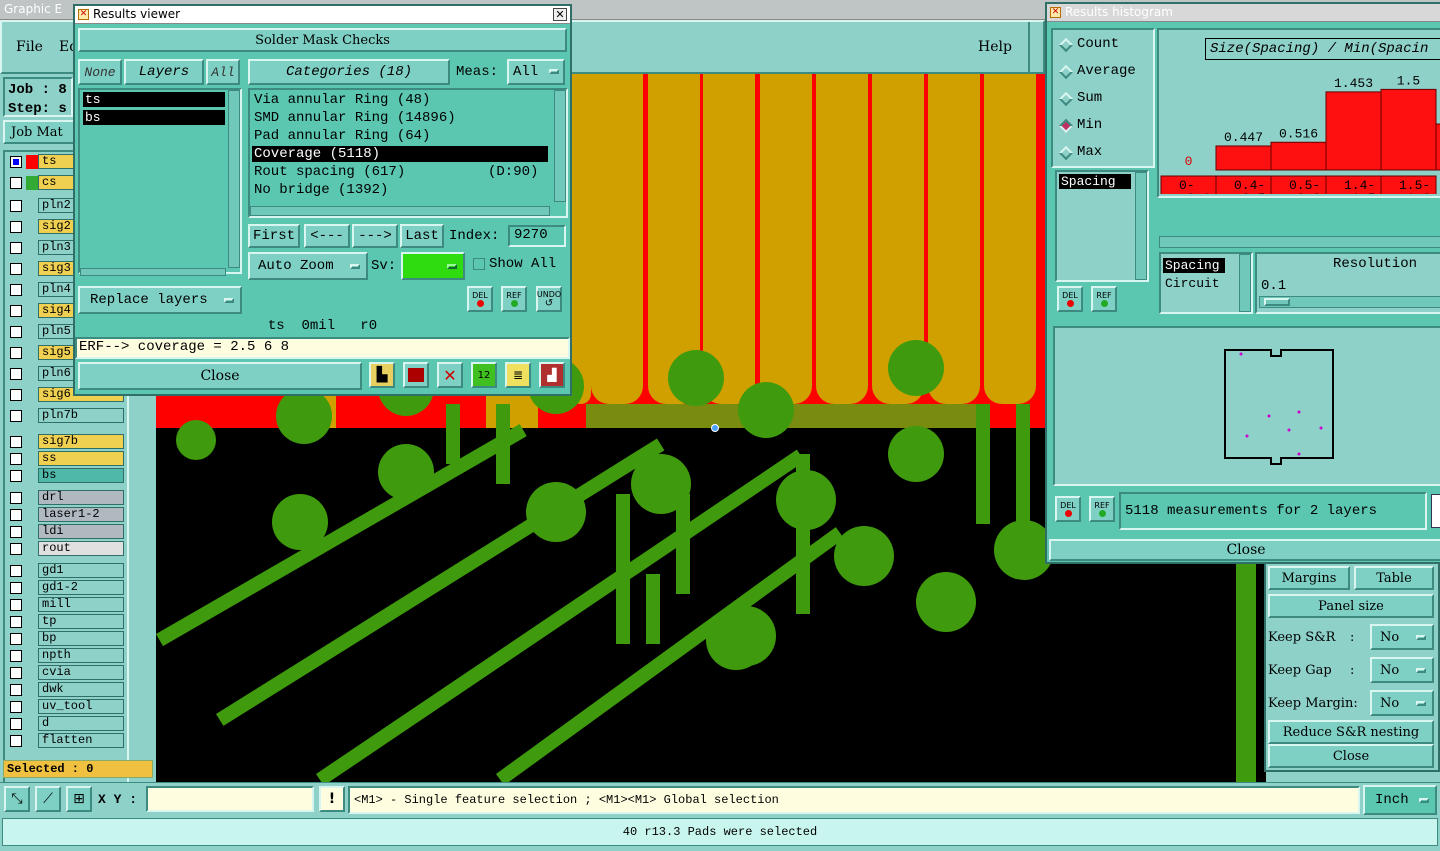 The height and width of the screenshot is (851, 1440). What do you see at coordinates (81, 441) in the screenshot?
I see `layer-name: sig7b` at bounding box center [81, 441].